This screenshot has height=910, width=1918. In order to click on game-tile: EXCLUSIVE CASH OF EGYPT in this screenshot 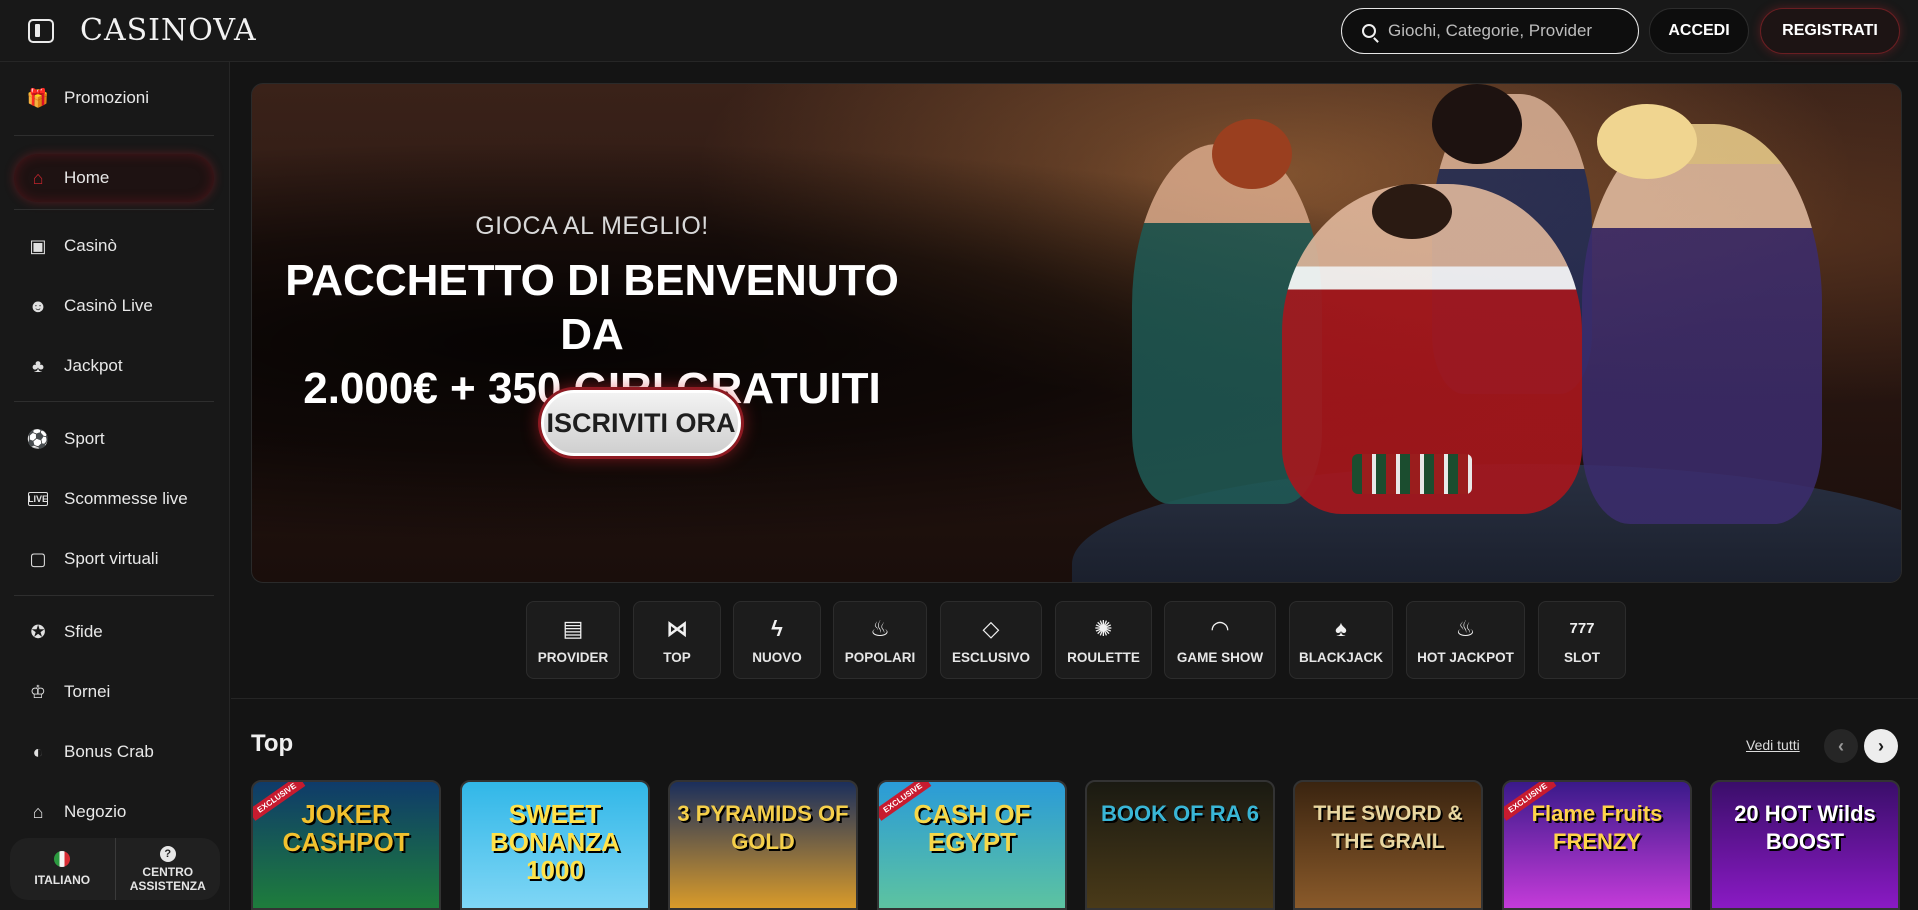, I will do `click(972, 845)`.